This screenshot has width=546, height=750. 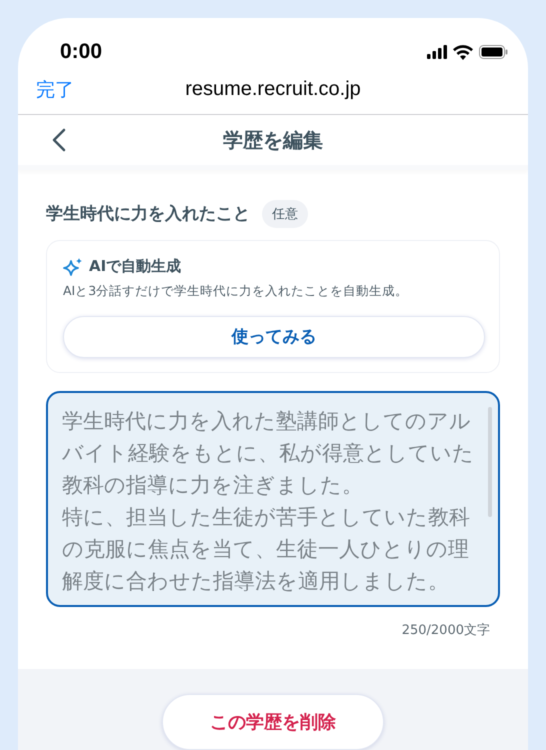 What do you see at coordinates (446, 630) in the screenshot?
I see `character-counter: 250/2000文字` at bounding box center [446, 630].